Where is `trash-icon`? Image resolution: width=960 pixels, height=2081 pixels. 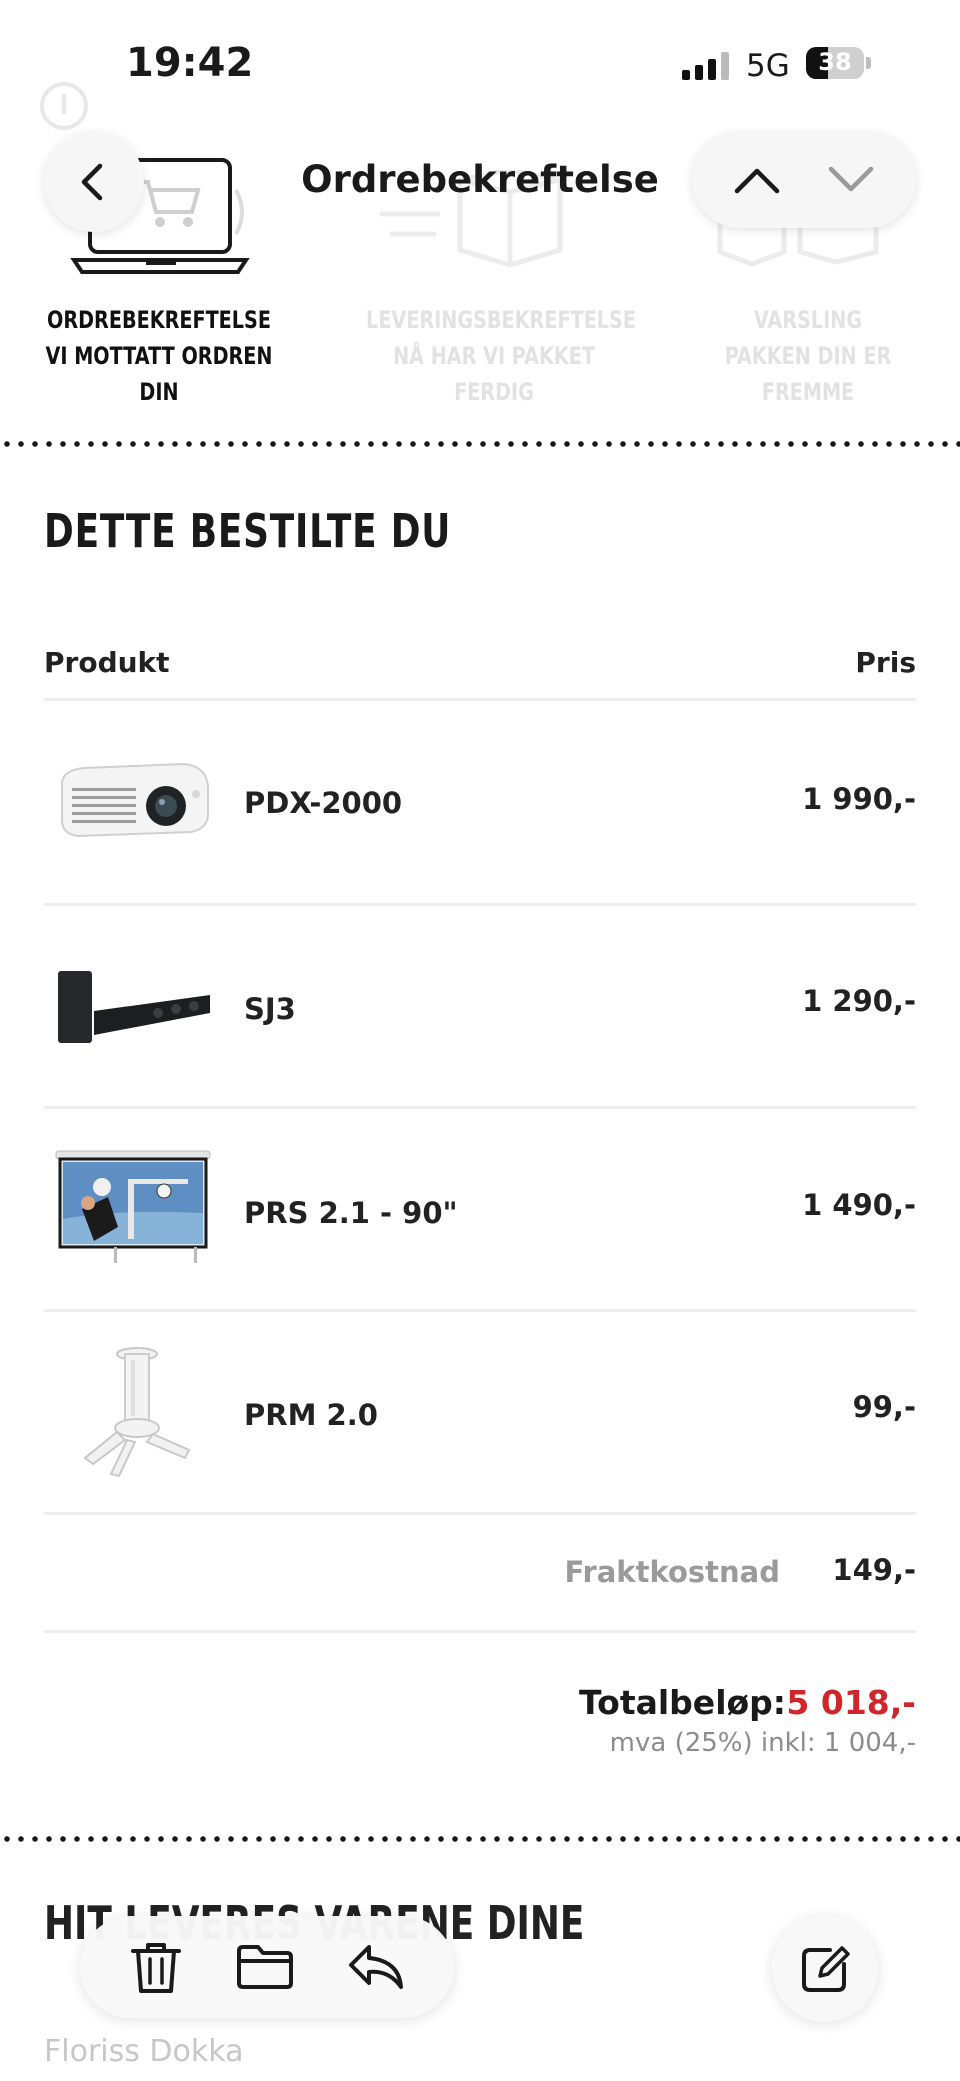
trash-icon is located at coordinates (155, 1968).